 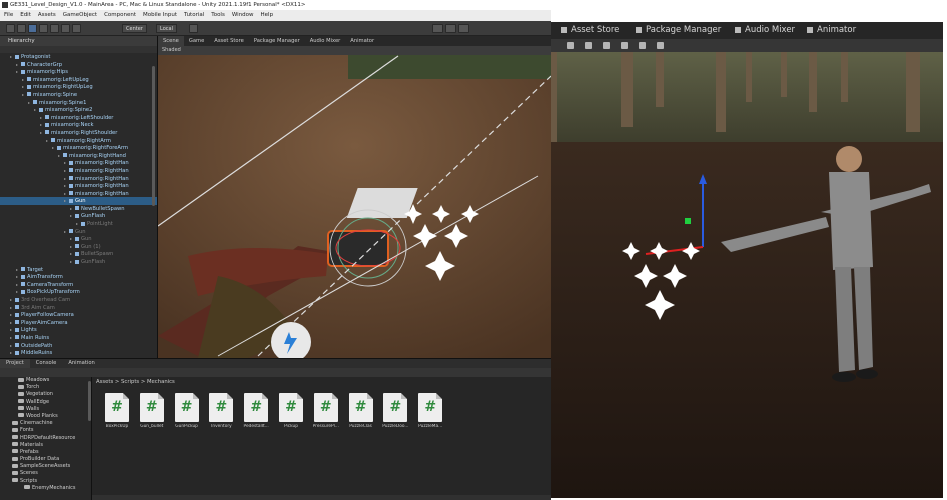 I want to click on menu-assets: Assets, so click(x=47, y=15).